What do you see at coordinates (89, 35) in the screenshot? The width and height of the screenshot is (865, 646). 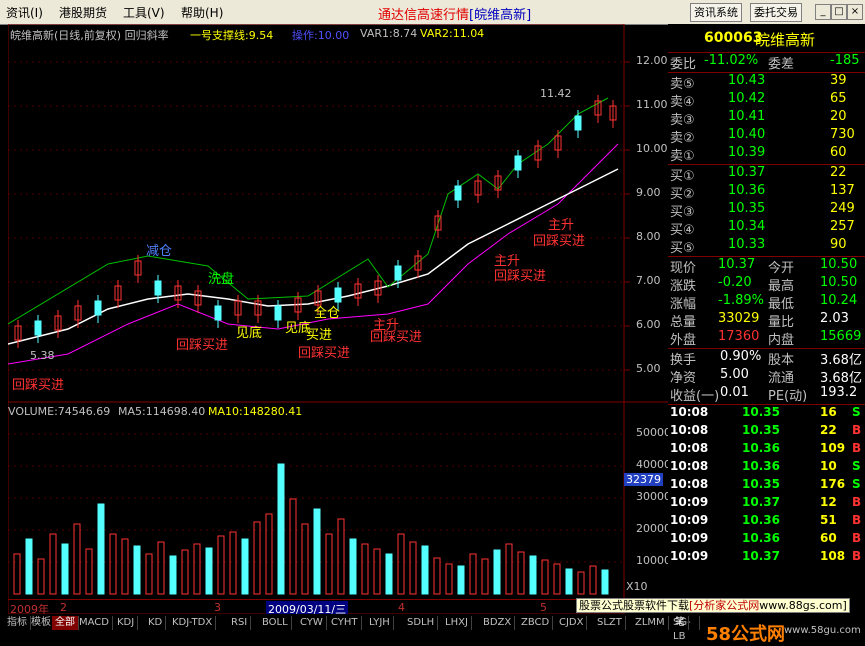 I see `kline-title: 皖维高新(日线,前复权) 回归斜率` at bounding box center [89, 35].